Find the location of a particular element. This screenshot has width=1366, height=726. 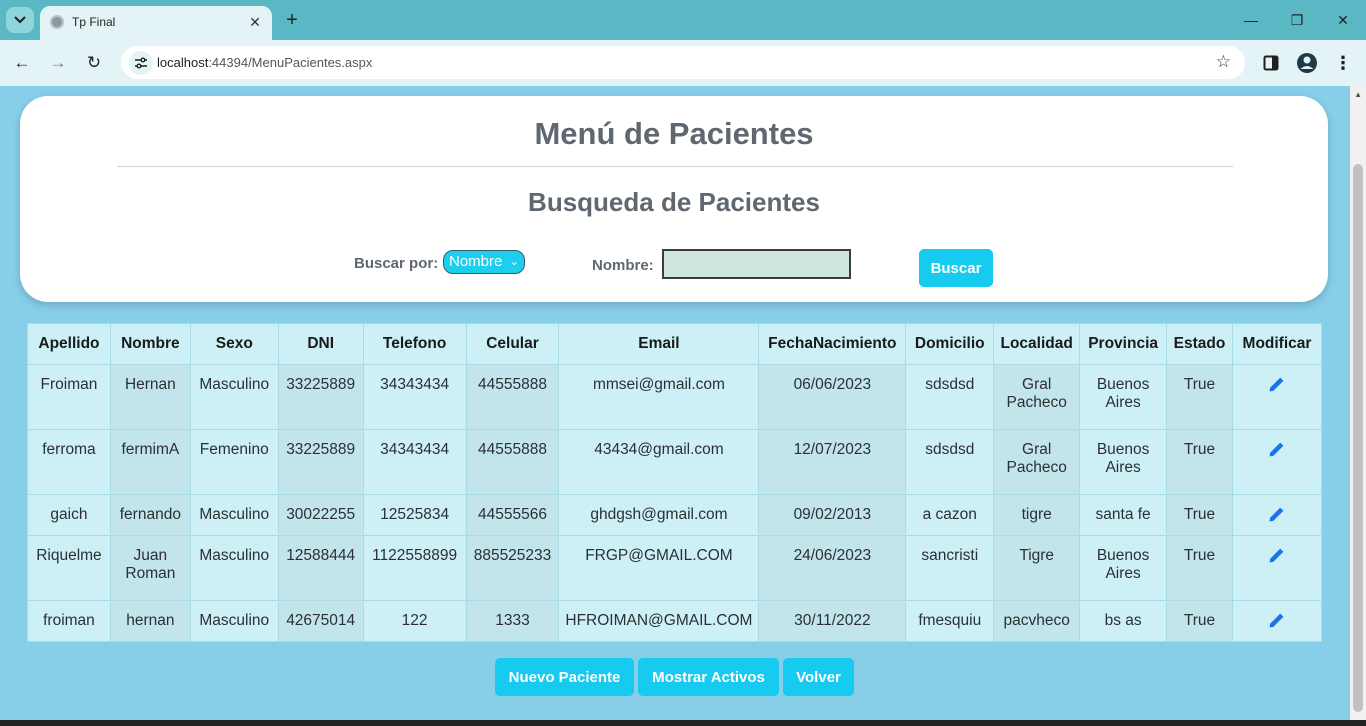

address-bar: localhost:44394/MenuPacientes.aspx ☆ is located at coordinates (683, 62).